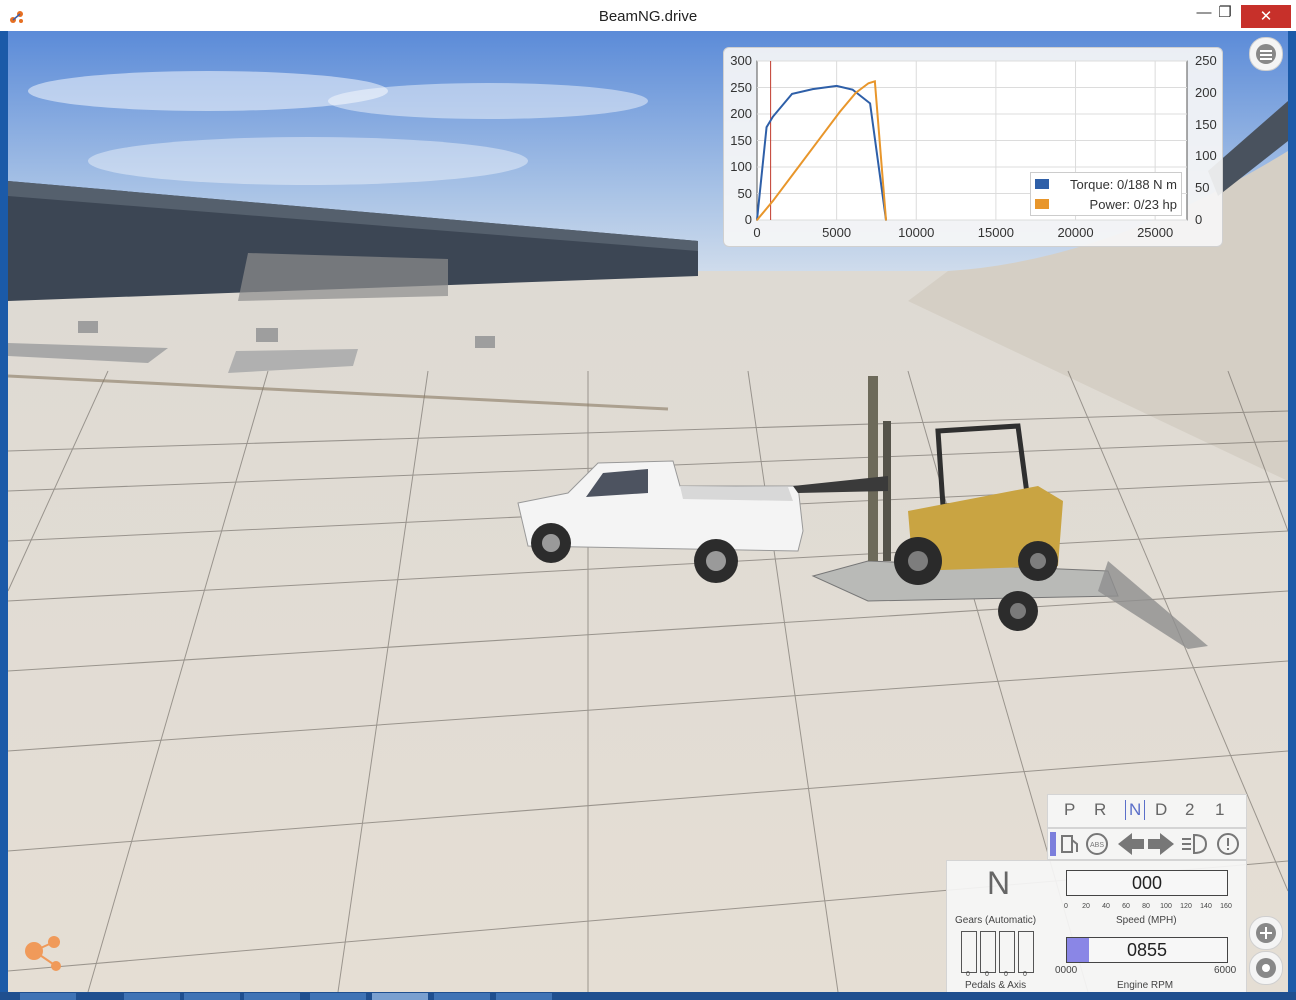 The height and width of the screenshot is (1000, 1296). Describe the element at coordinates (1126, 906) in the screenshot. I see `speed-tick: 60` at that location.